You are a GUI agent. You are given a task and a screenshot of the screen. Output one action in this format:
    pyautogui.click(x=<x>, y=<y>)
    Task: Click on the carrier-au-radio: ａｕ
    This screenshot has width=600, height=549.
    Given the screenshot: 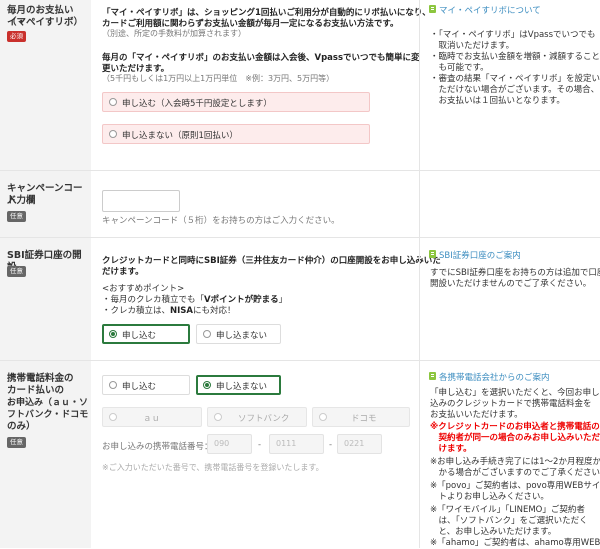 What is the action you would take?
    pyautogui.click(x=152, y=417)
    